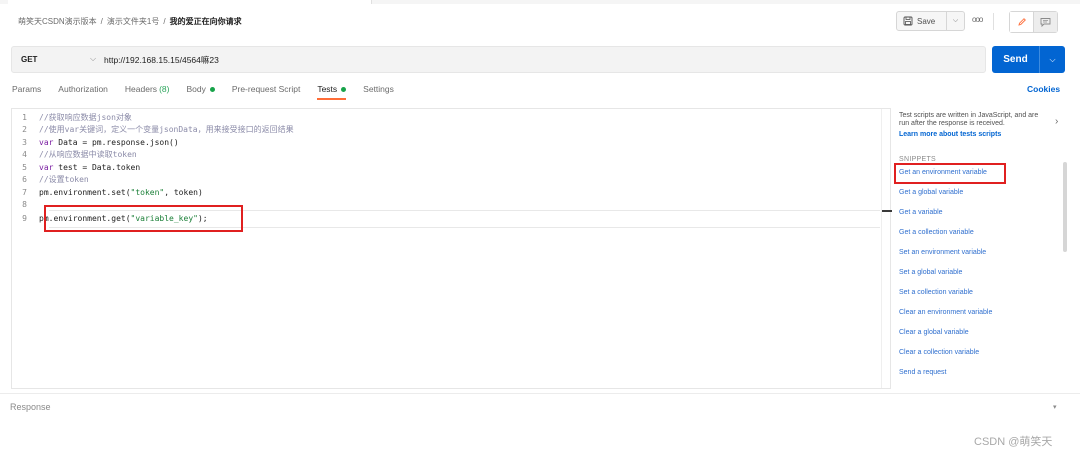 This screenshot has width=1080, height=456. What do you see at coordinates (886, 248) in the screenshot?
I see `editor-scrollbar` at bounding box center [886, 248].